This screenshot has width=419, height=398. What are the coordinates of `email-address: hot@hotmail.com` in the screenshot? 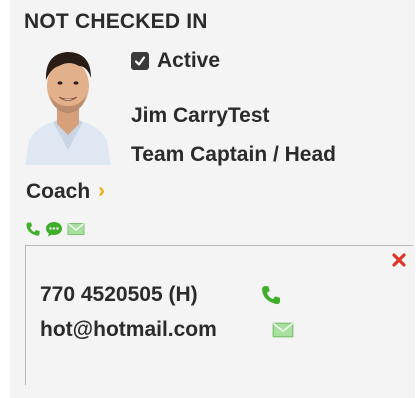 It's located at (128, 329).